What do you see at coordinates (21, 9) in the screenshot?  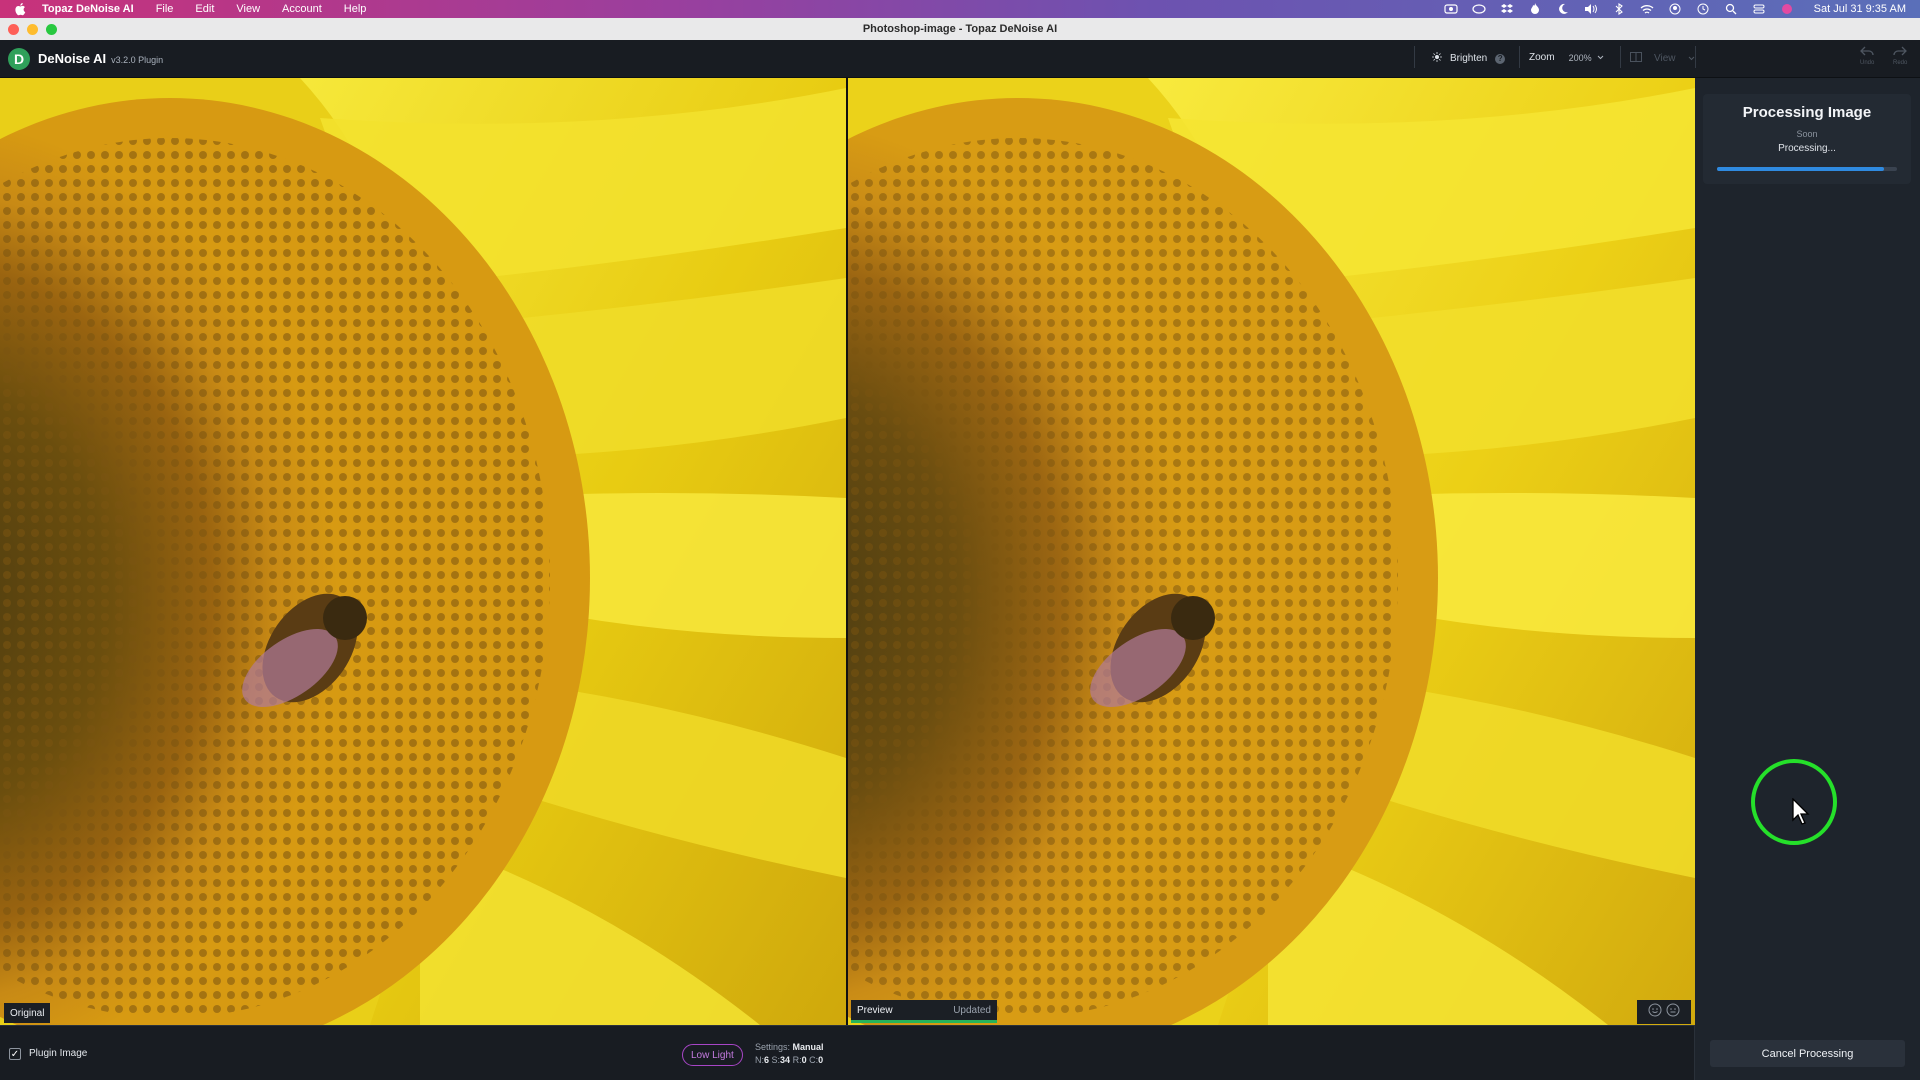 I see `apple-icon` at bounding box center [21, 9].